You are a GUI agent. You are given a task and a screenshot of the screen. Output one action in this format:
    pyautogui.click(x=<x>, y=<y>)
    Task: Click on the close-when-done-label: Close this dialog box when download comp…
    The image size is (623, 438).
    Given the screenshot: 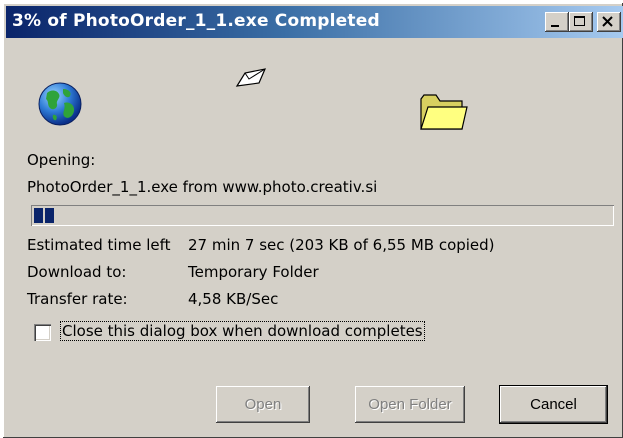 What is the action you would take?
    pyautogui.click(x=242, y=331)
    